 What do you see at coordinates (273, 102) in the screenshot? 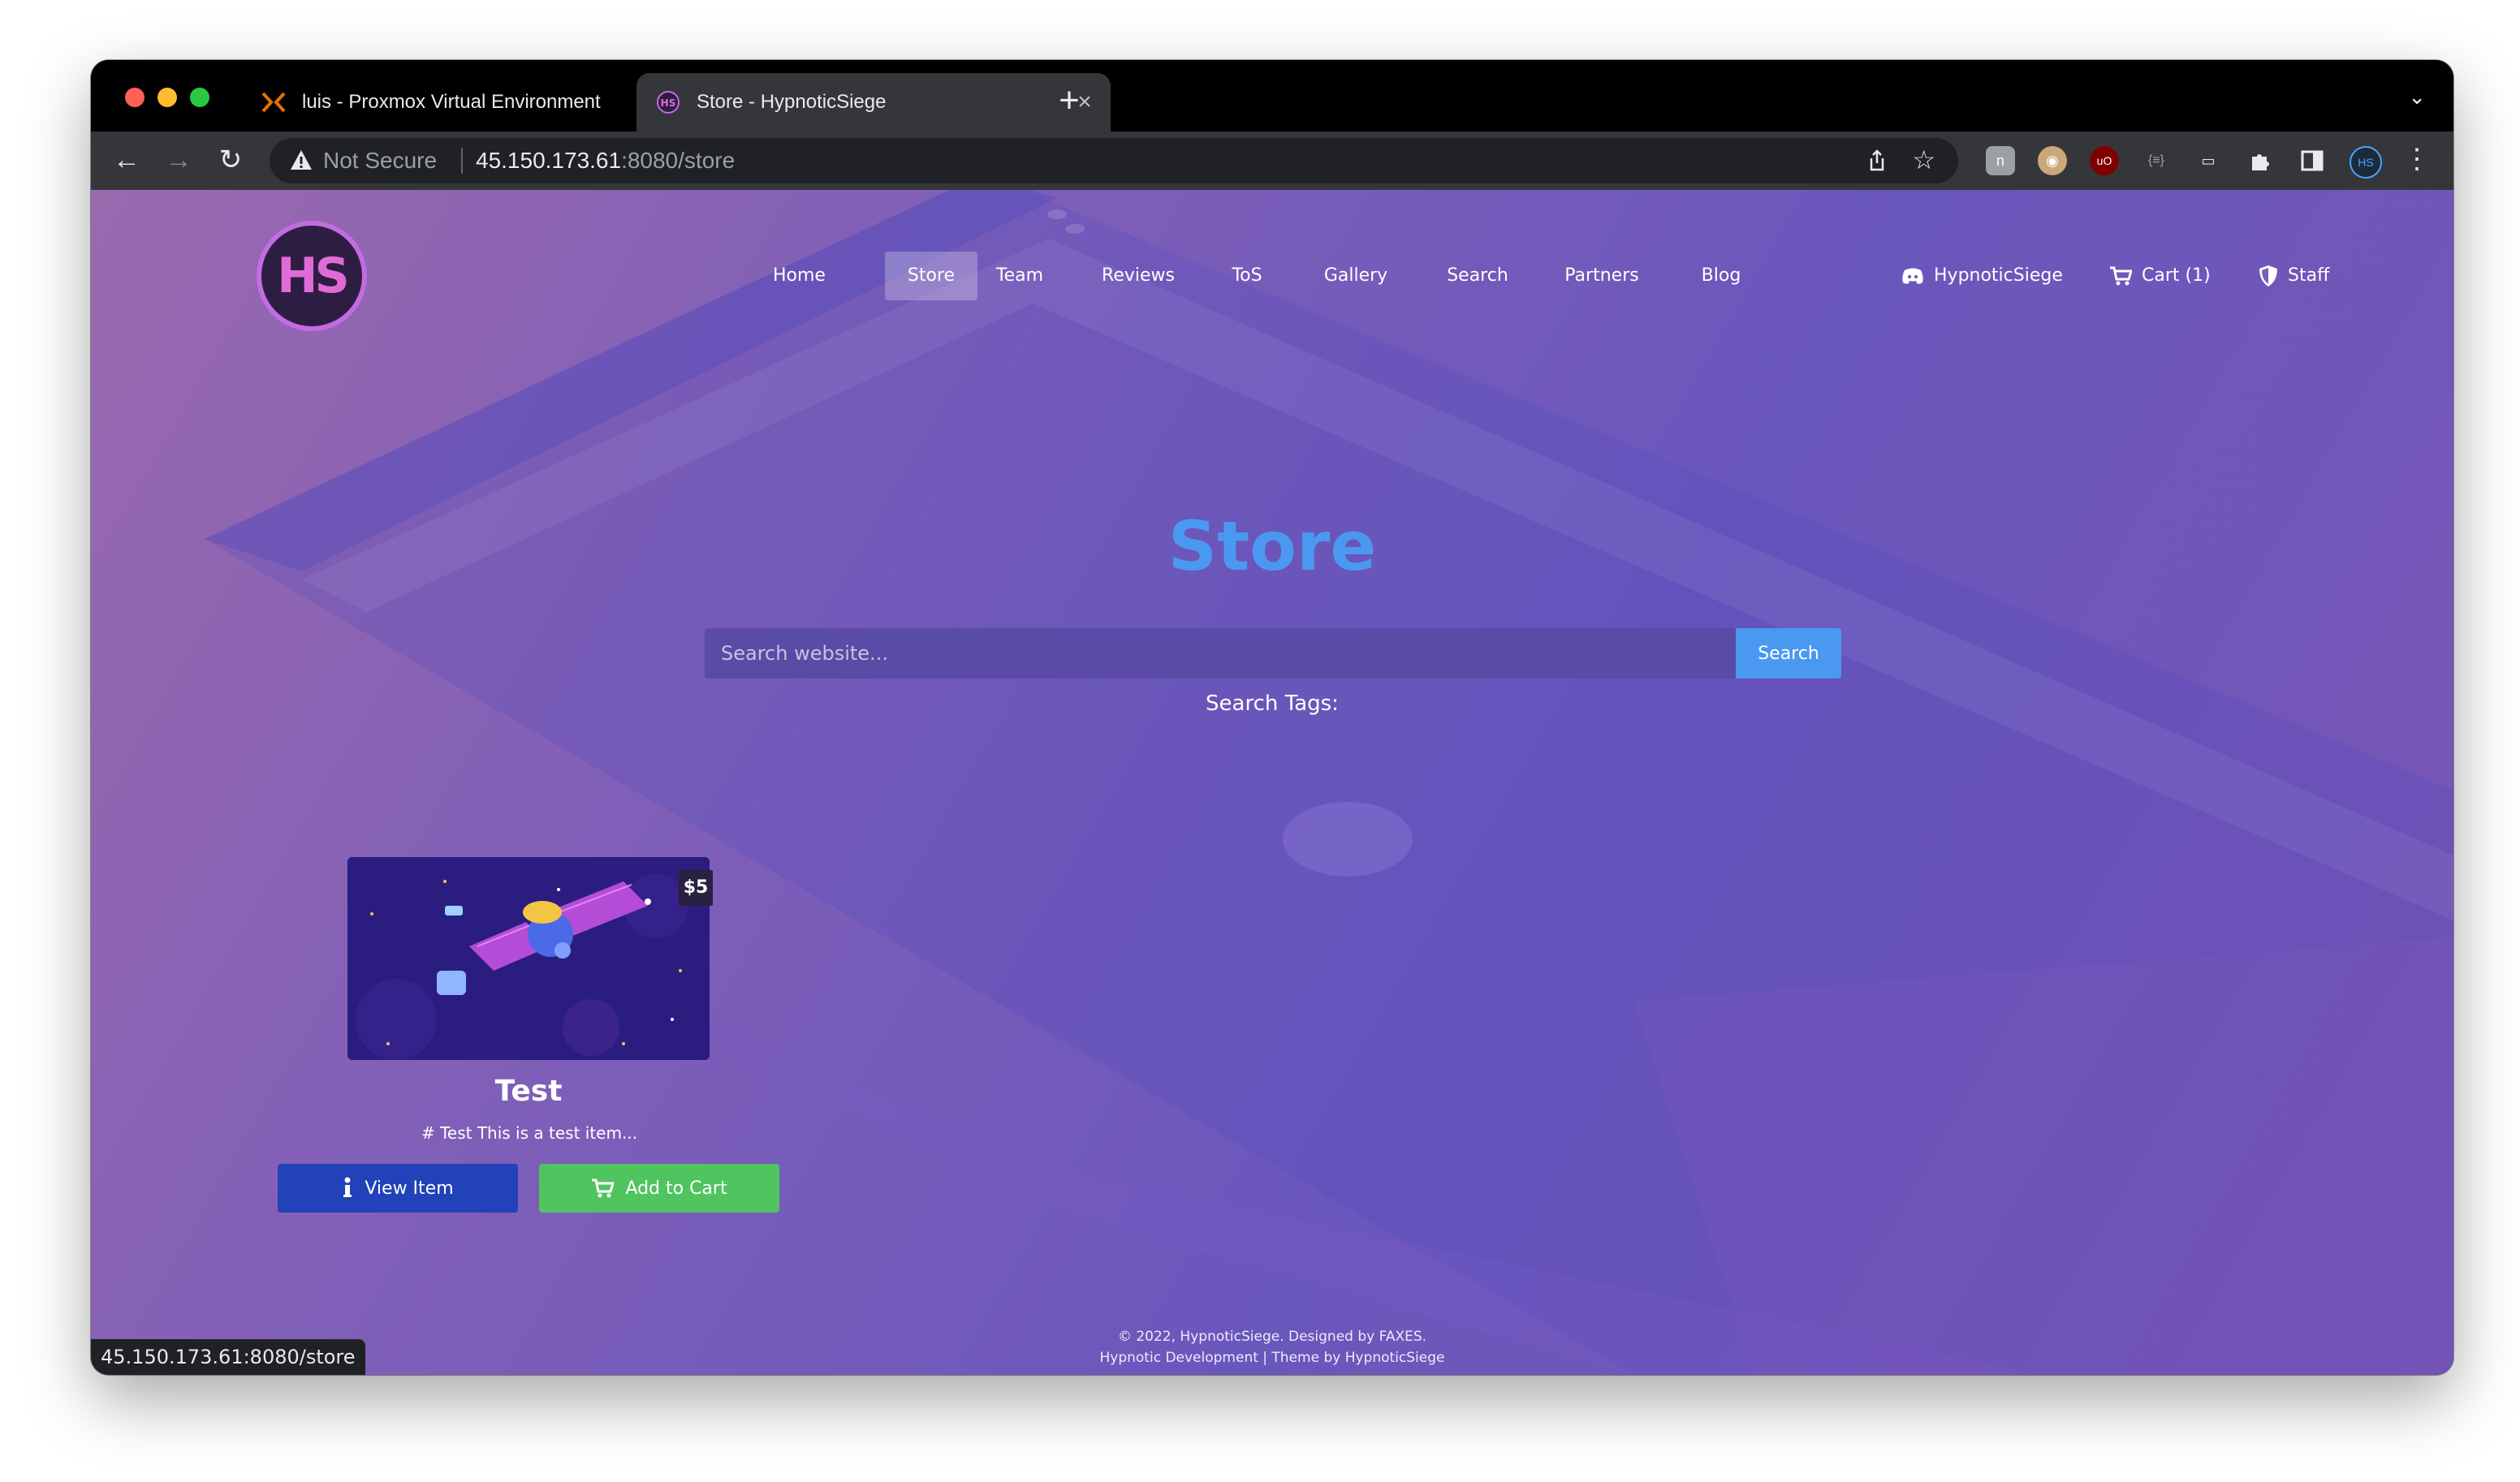
I see `proxmox-icon` at bounding box center [273, 102].